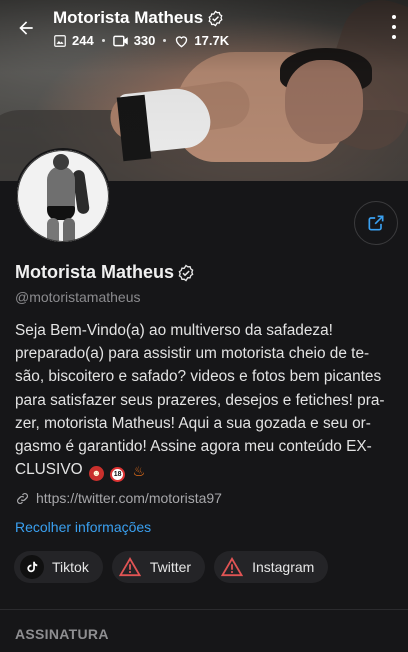  Describe the element at coordinates (70, 567) in the screenshot. I see `social-chip-label: Tiktok` at that location.